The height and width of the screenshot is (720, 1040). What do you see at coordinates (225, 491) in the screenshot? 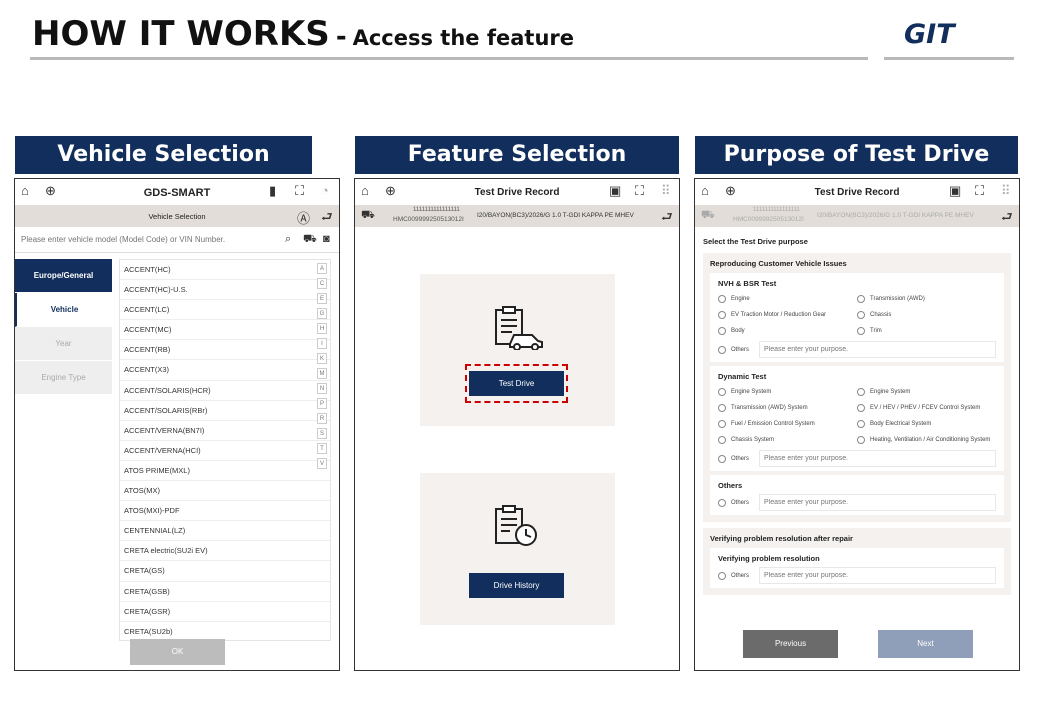
I see `vehicle-list-item: ATOS(MX)` at bounding box center [225, 491].